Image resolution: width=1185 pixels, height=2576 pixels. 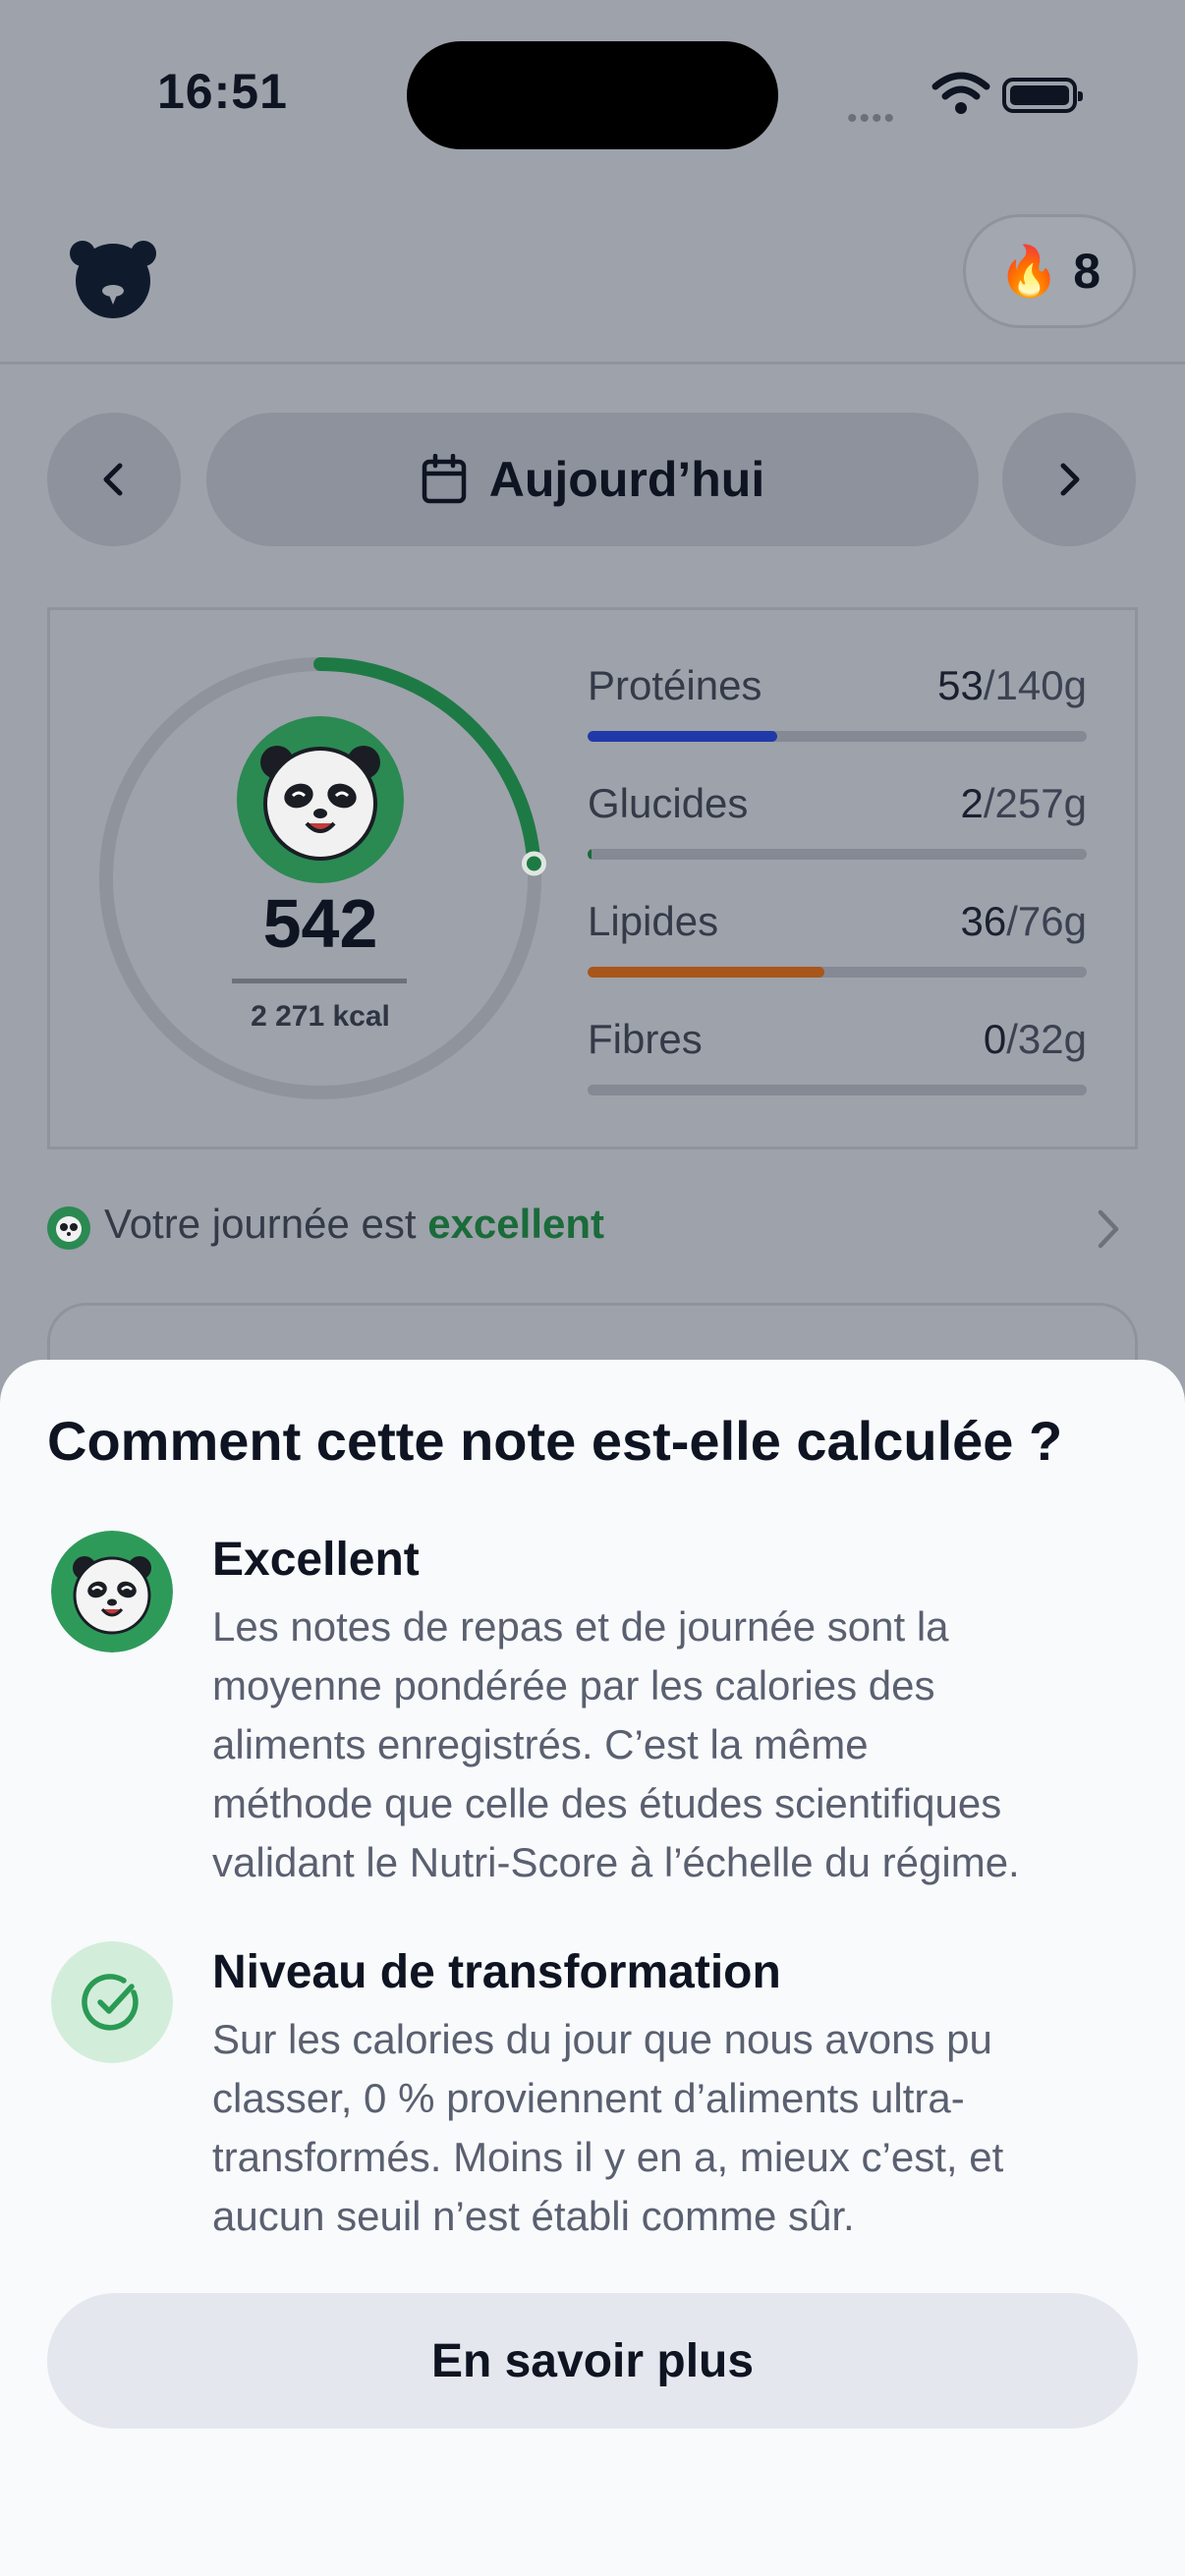 What do you see at coordinates (316, 1560) in the screenshot?
I see `excellent-heading: Excellent` at bounding box center [316, 1560].